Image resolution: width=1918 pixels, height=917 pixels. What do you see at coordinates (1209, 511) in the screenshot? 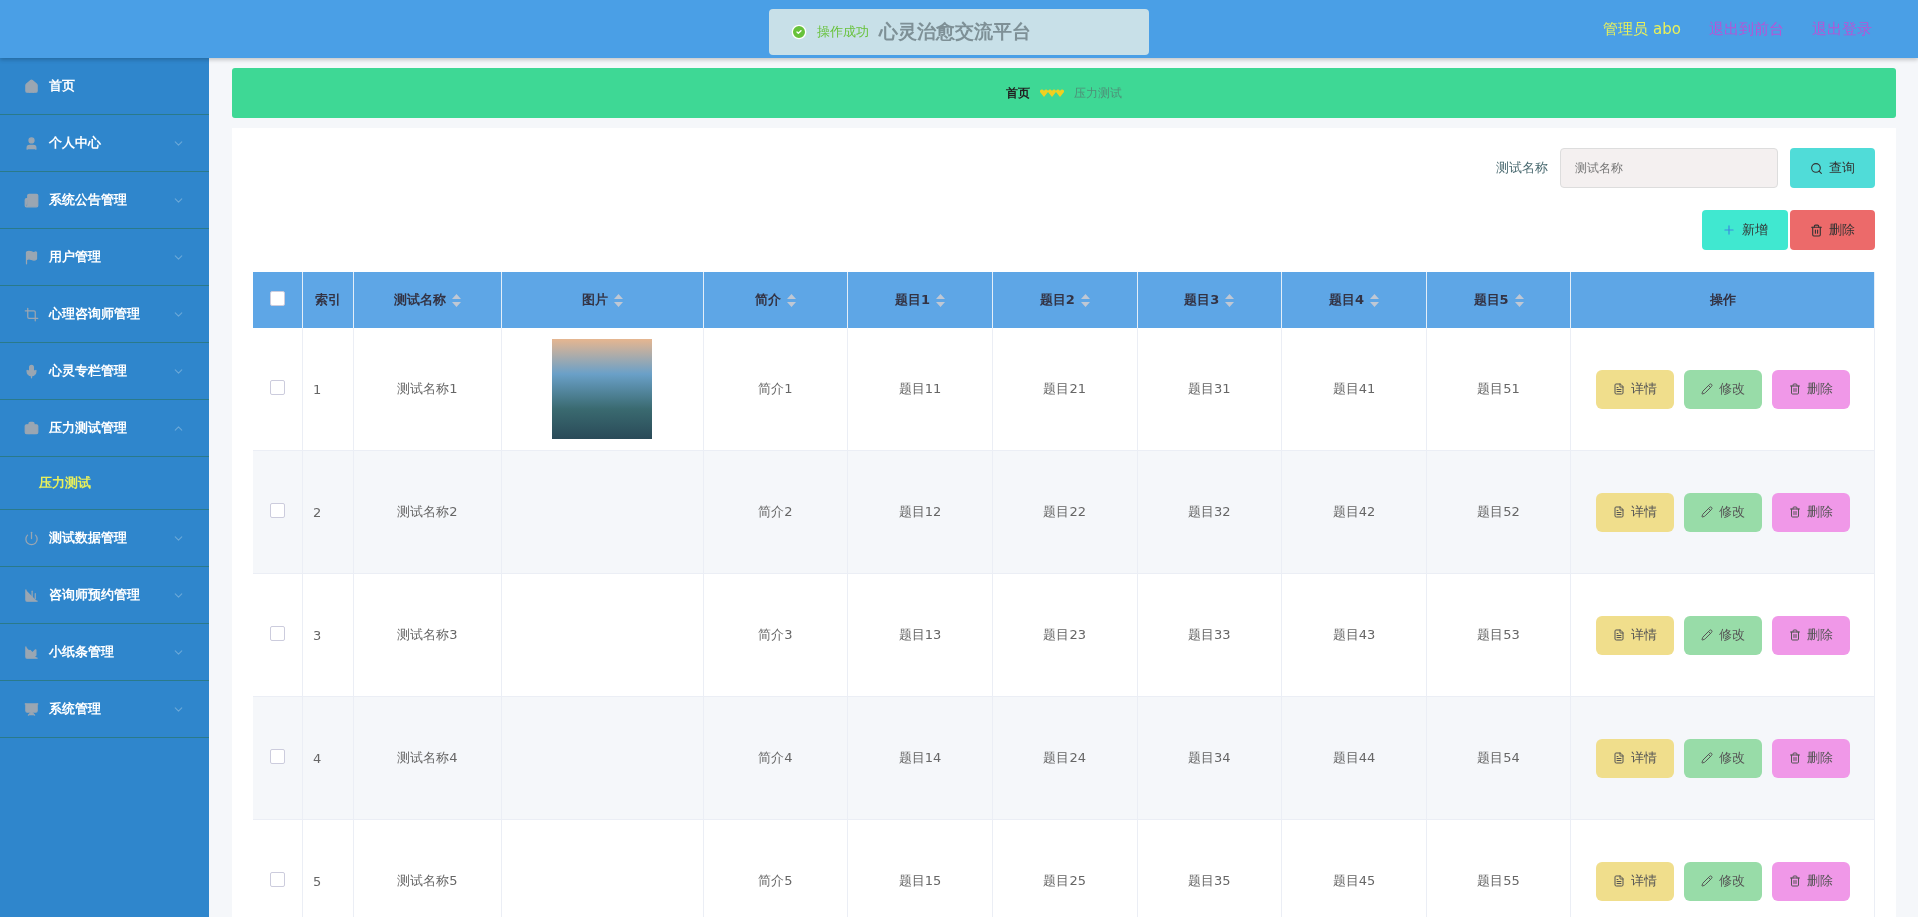
I see `table-cell: 题目32` at bounding box center [1209, 511].